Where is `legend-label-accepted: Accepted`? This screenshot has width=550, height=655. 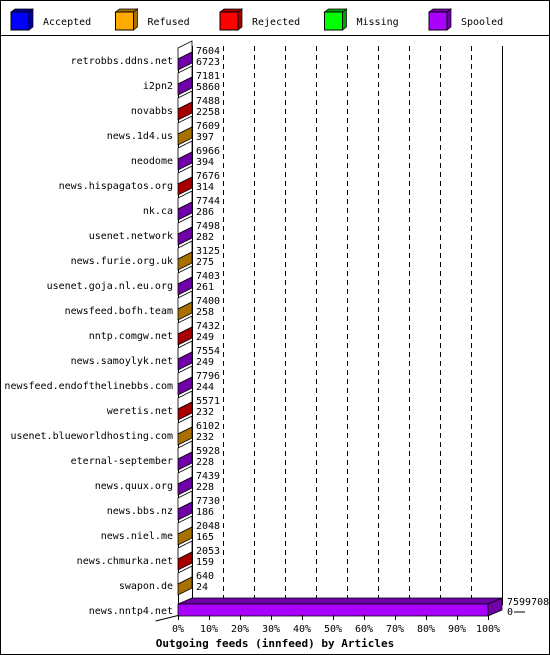
legend-label-accepted: Accepted is located at coordinates (67, 22).